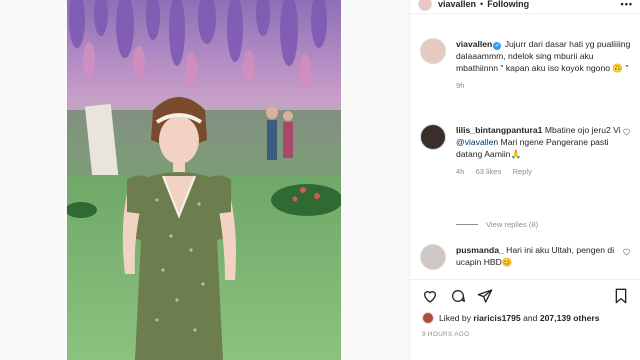 This screenshot has width=640, height=360. Describe the element at coordinates (430, 296) in the screenshot. I see `heart-icon` at that location.